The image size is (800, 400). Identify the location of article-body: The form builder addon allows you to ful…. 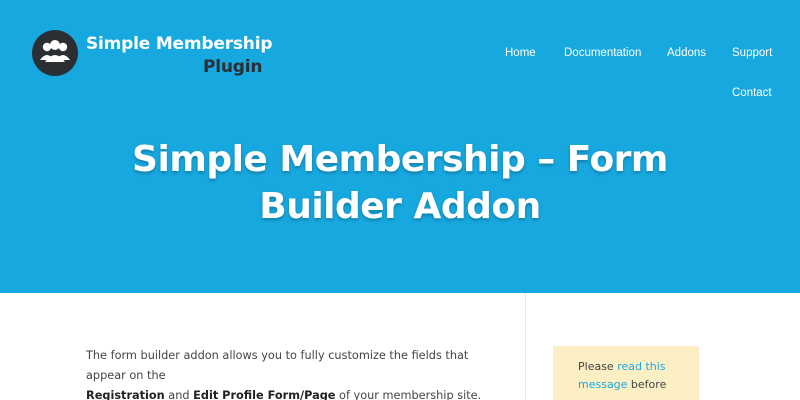
(296, 373).